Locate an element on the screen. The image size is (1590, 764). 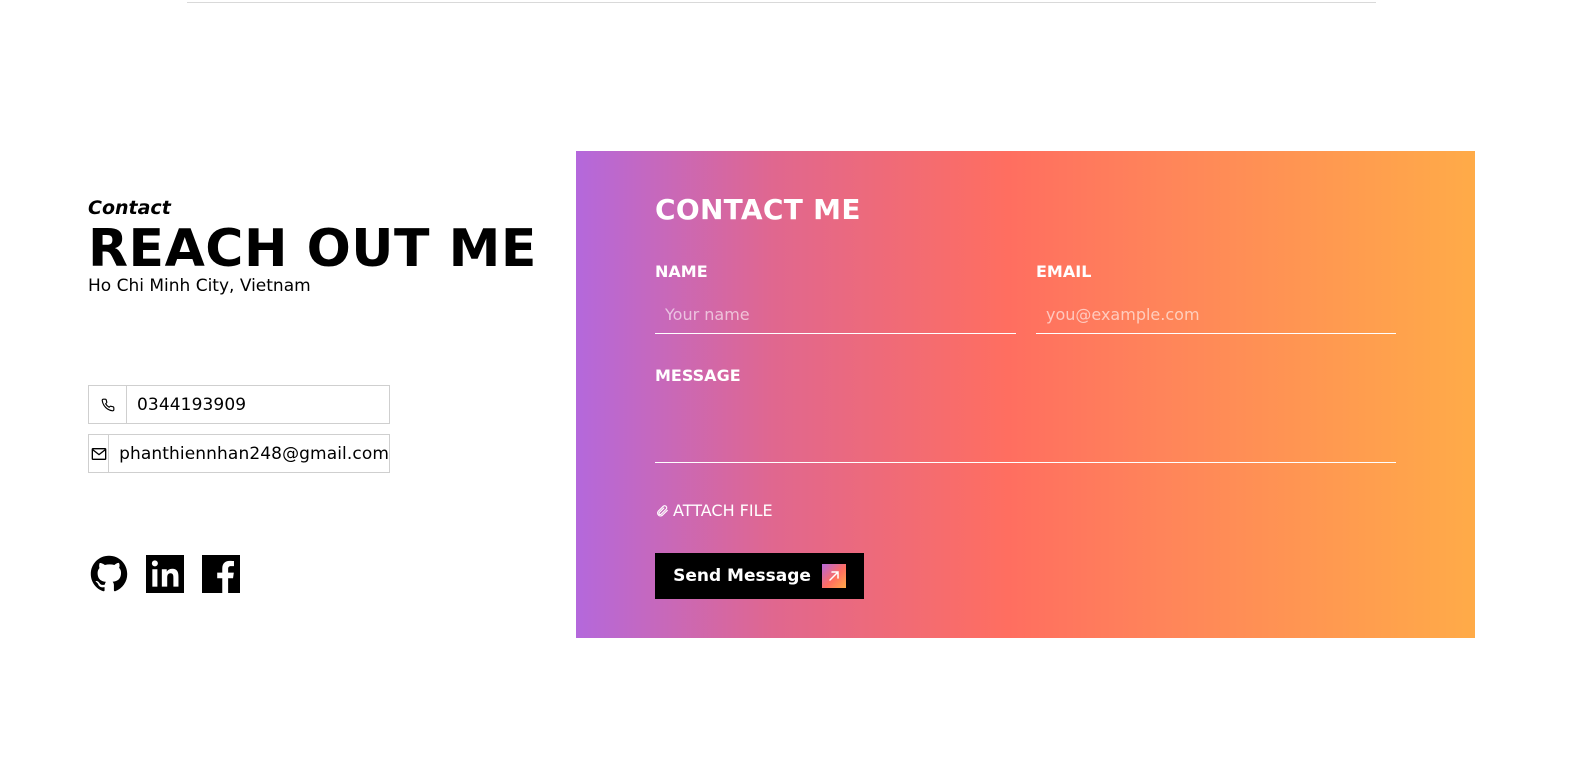
send-message-label: Send Message is located at coordinates (742, 576).